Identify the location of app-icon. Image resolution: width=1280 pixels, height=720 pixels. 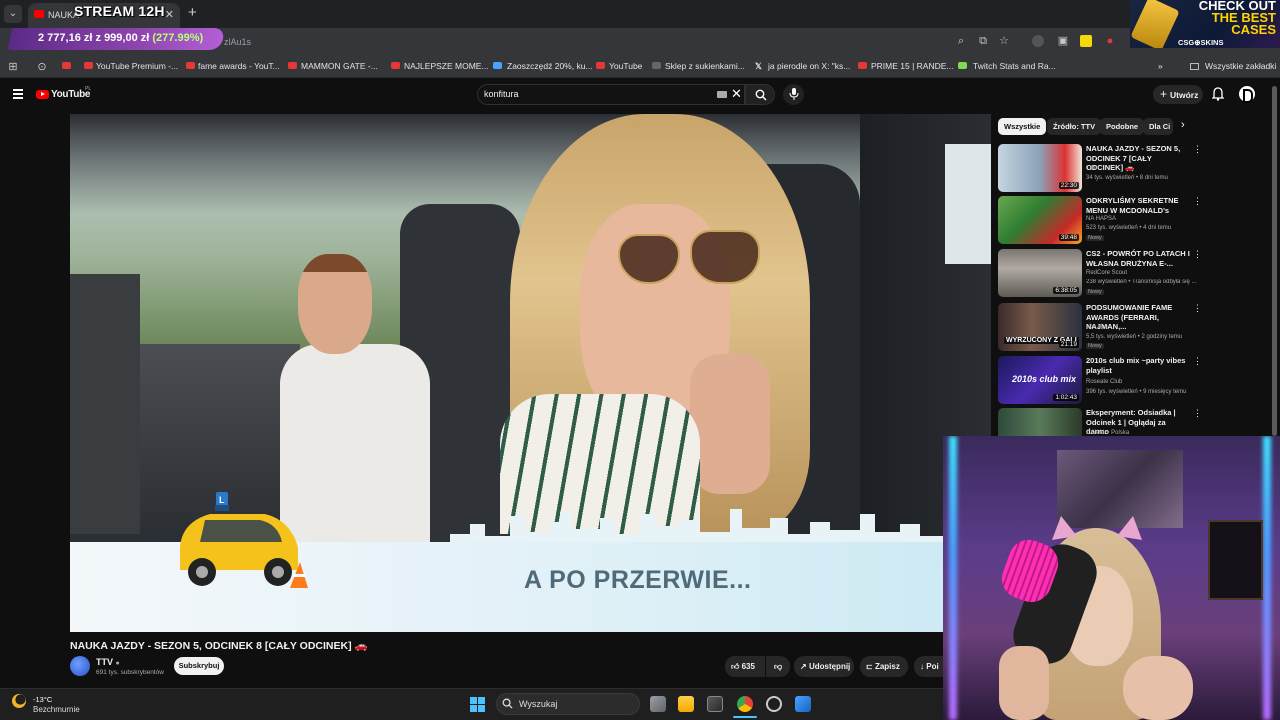
(774, 704).